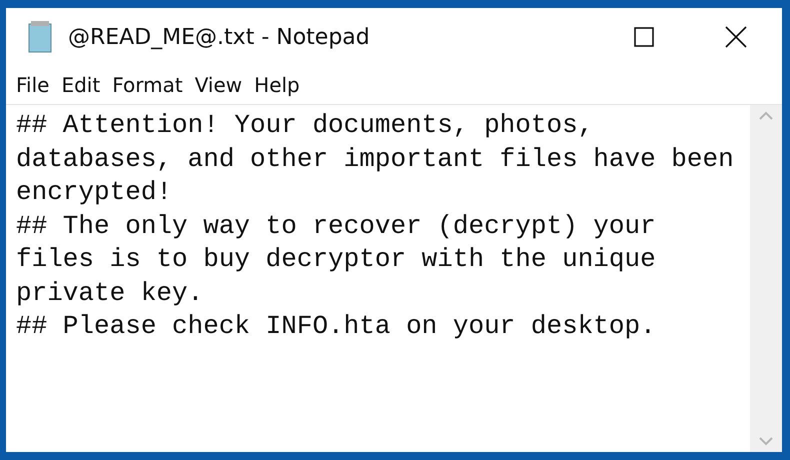  What do you see at coordinates (336, 226) in the screenshot?
I see `text-line: ## The only way to recover (decrypt) your` at bounding box center [336, 226].